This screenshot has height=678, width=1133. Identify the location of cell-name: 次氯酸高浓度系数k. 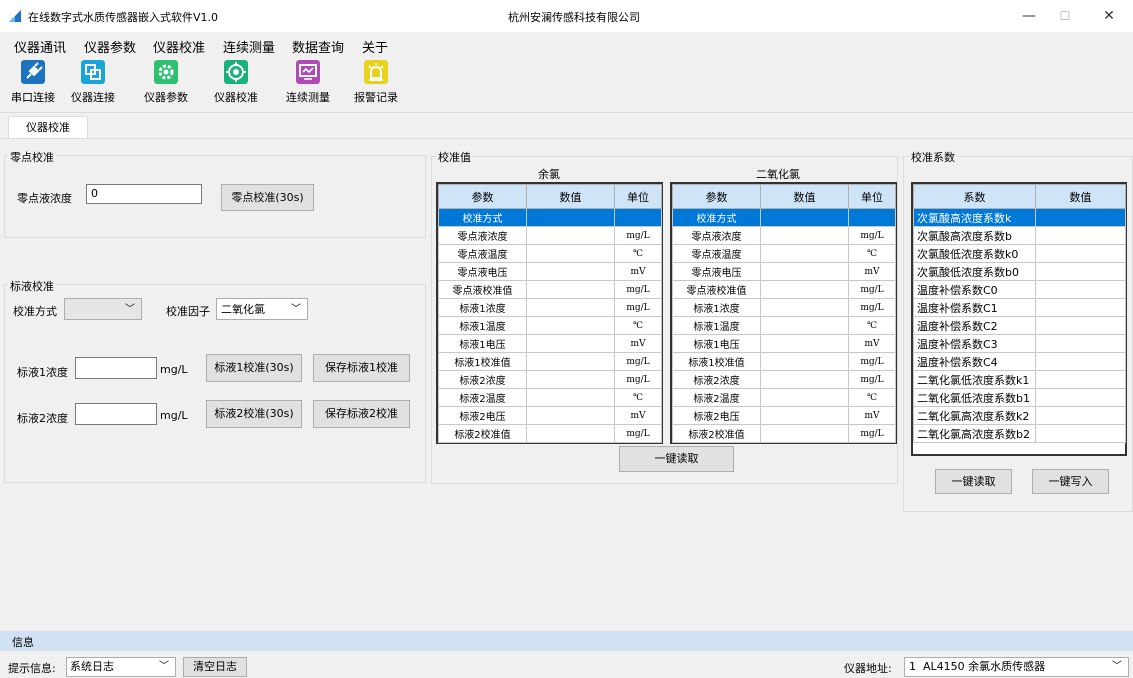
(974, 217).